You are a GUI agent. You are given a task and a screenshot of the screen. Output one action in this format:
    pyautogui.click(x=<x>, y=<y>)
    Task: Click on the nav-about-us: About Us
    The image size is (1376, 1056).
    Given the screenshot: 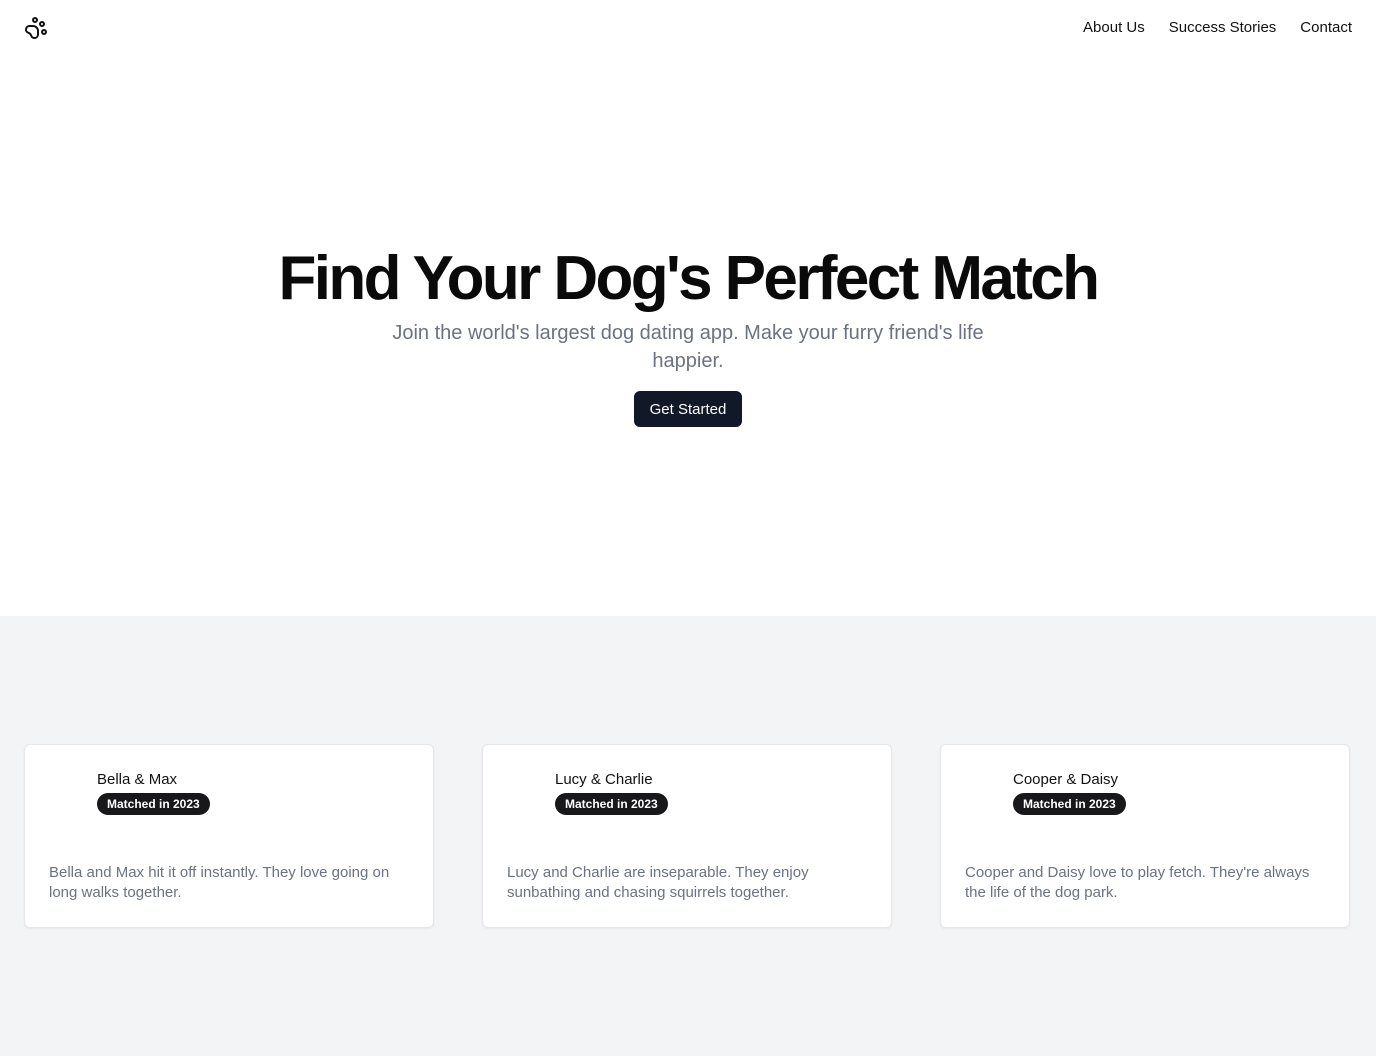 What is the action you would take?
    pyautogui.click(x=1114, y=28)
    